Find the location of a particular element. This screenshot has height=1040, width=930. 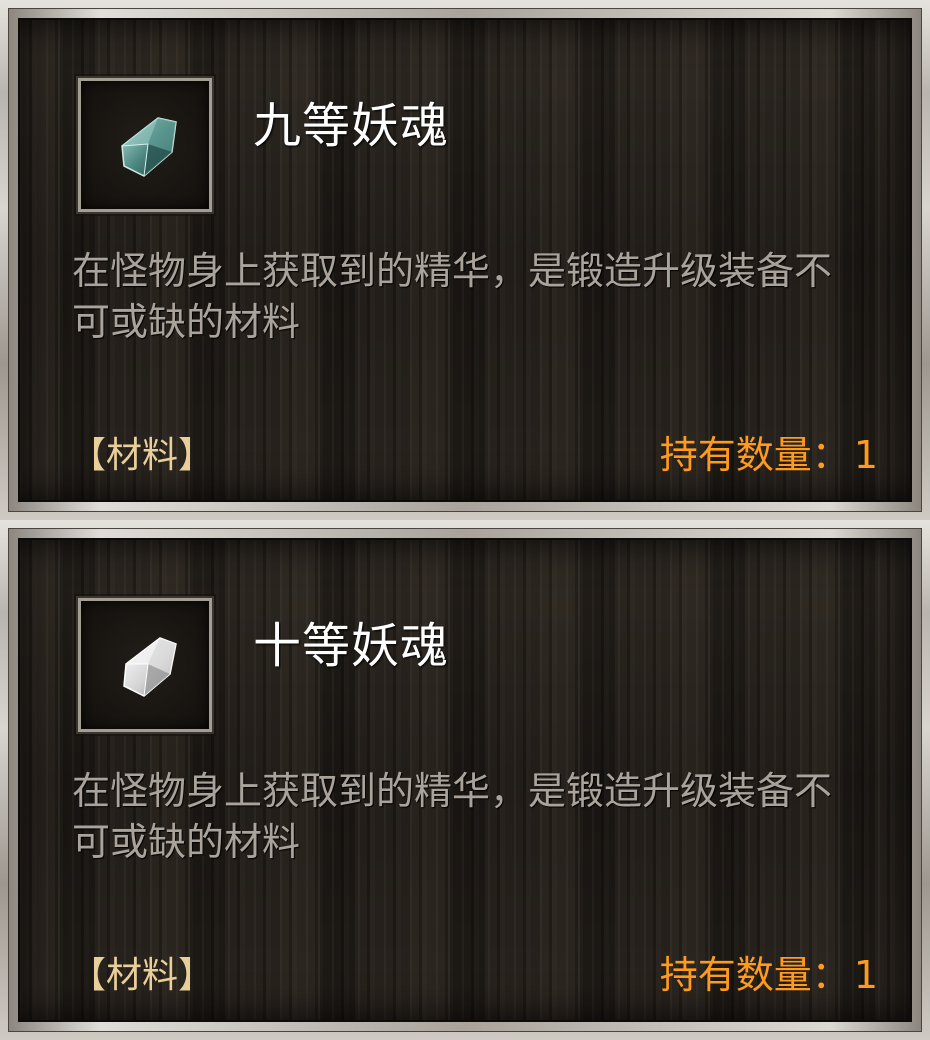

item-name: 十等妖魂 is located at coordinates (351, 646).